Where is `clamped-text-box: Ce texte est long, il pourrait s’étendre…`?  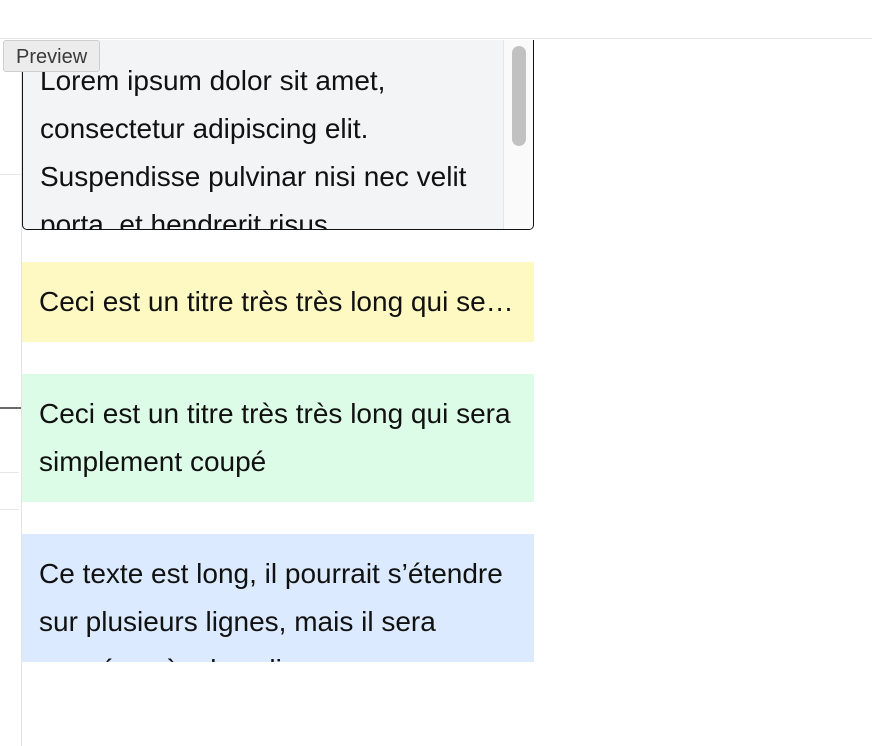
clamped-text-box: Ce texte est long, il pourrait s’étendre… is located at coordinates (278, 598).